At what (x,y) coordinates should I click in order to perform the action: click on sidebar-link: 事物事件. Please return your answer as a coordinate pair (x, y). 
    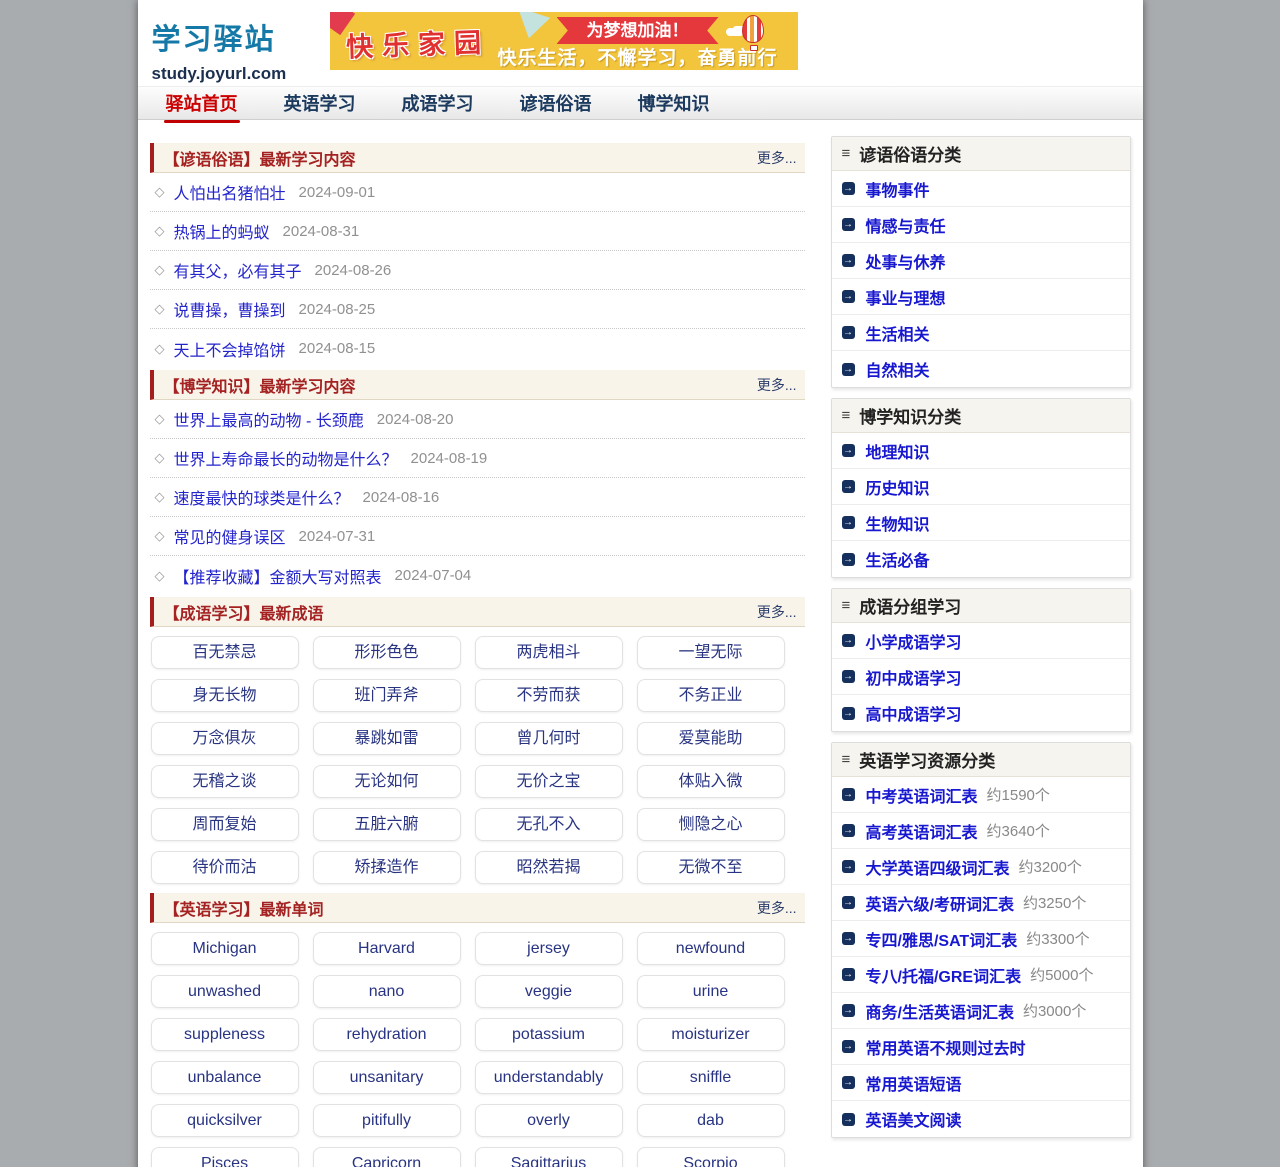
    Looking at the image, I should click on (898, 189).